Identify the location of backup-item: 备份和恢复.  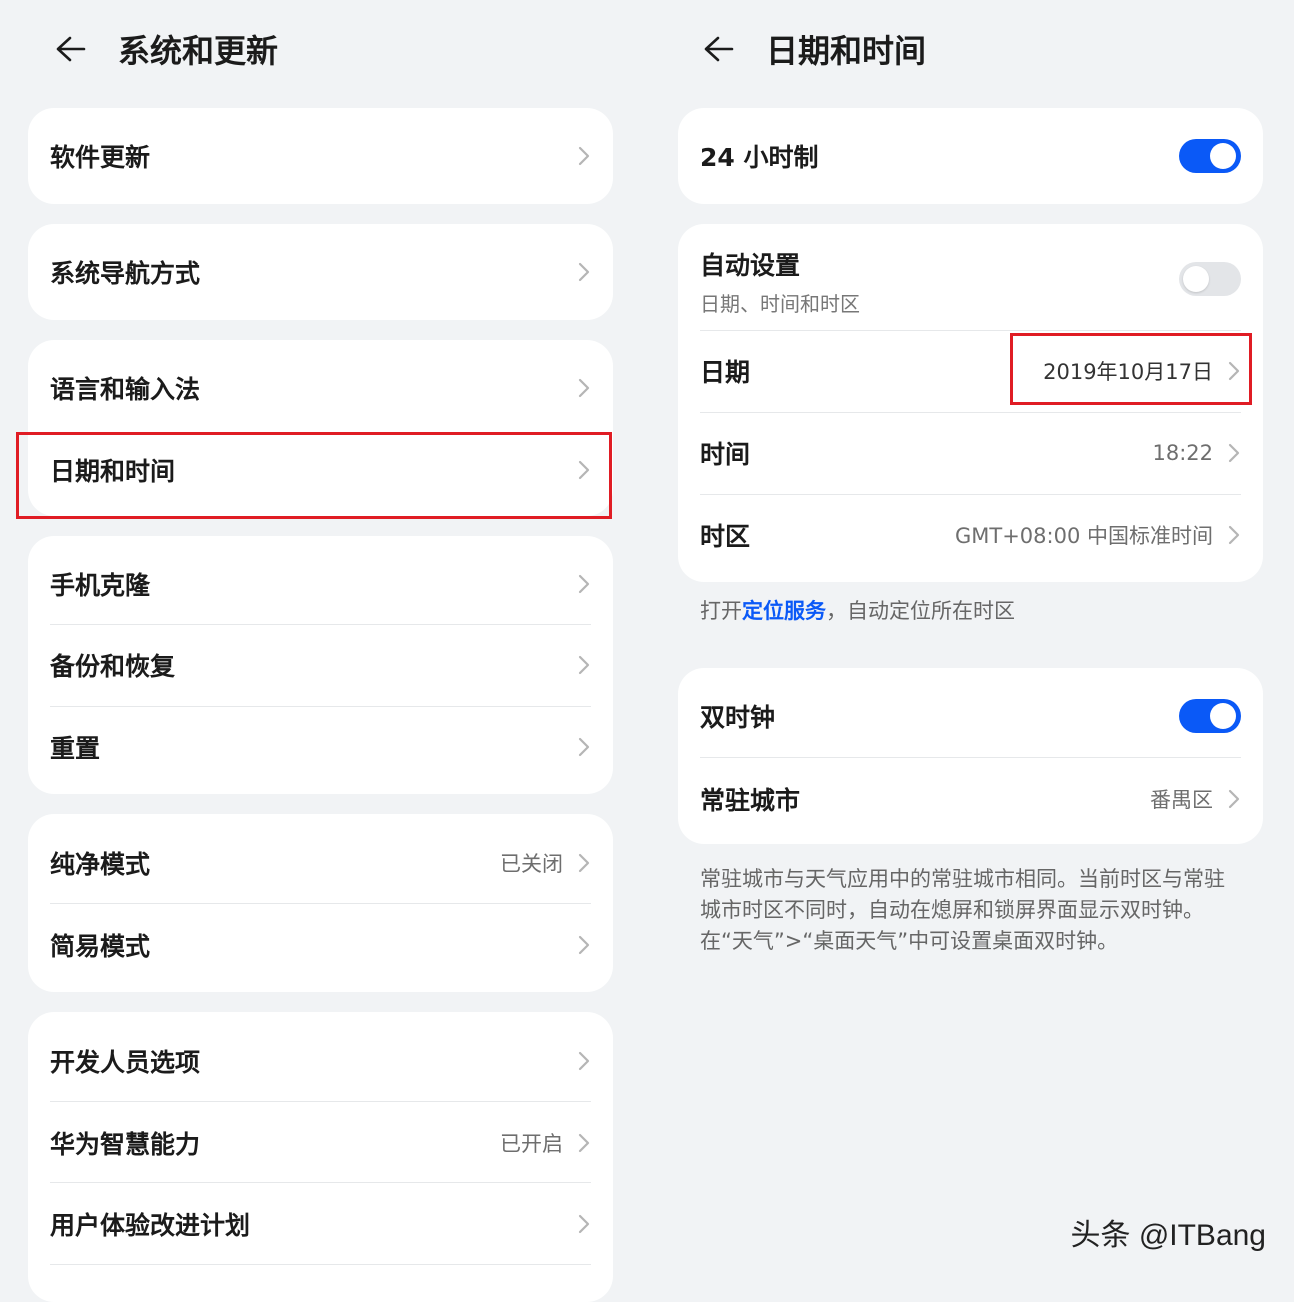
(320, 665).